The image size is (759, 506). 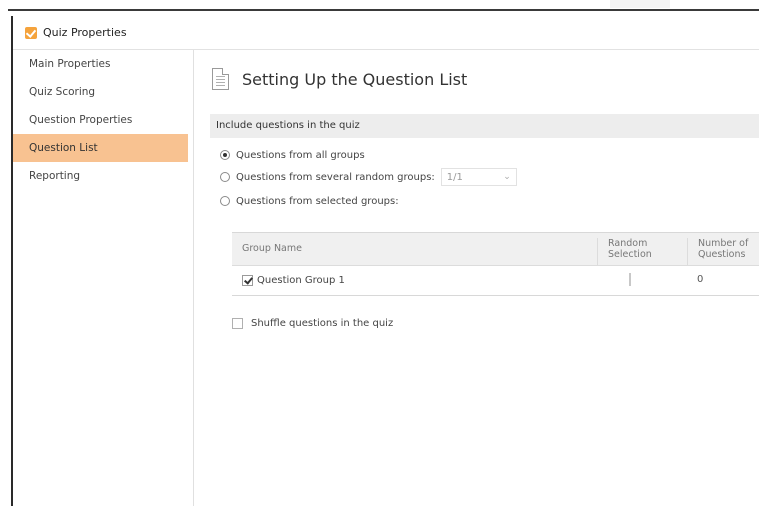 I want to click on radio-selected-groups, so click(x=225, y=201).